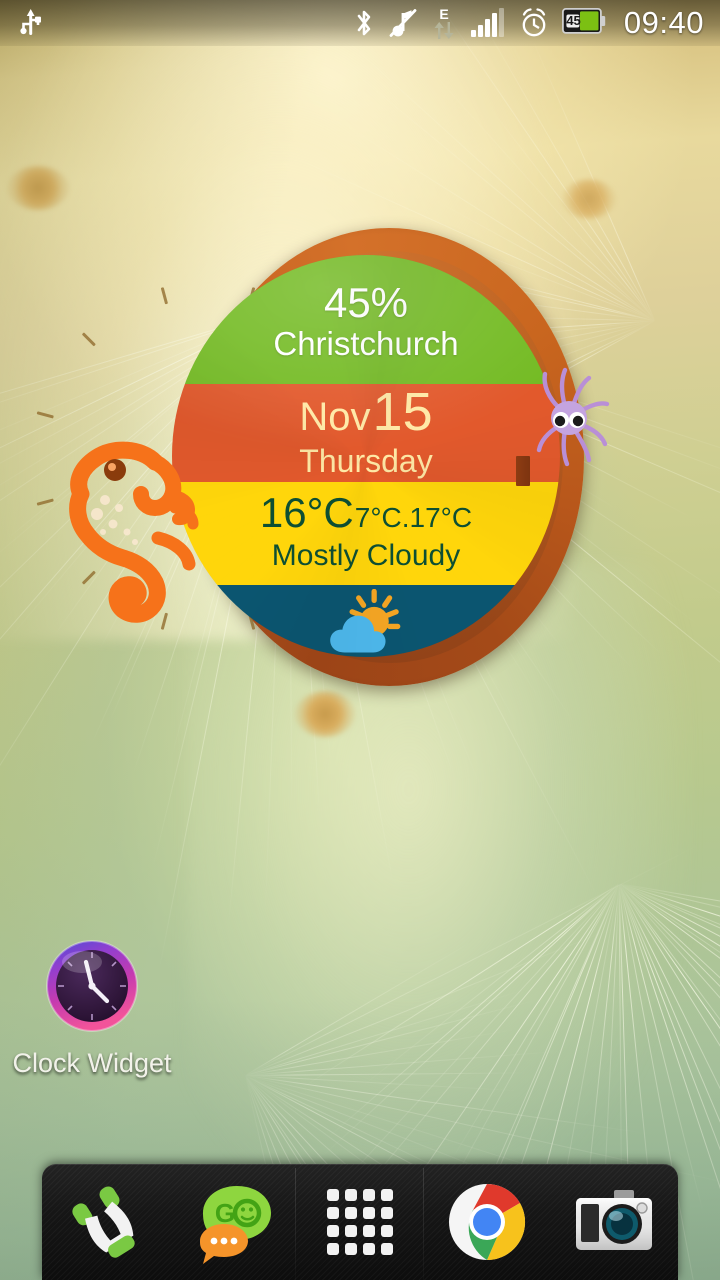  I want to click on city-name: Christchurch, so click(366, 343).